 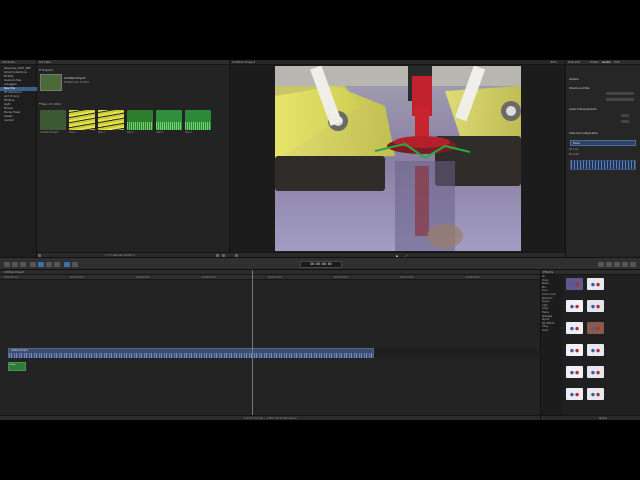 What do you see at coordinates (617, 62) in the screenshot?
I see `tab-info: Info` at bounding box center [617, 62].